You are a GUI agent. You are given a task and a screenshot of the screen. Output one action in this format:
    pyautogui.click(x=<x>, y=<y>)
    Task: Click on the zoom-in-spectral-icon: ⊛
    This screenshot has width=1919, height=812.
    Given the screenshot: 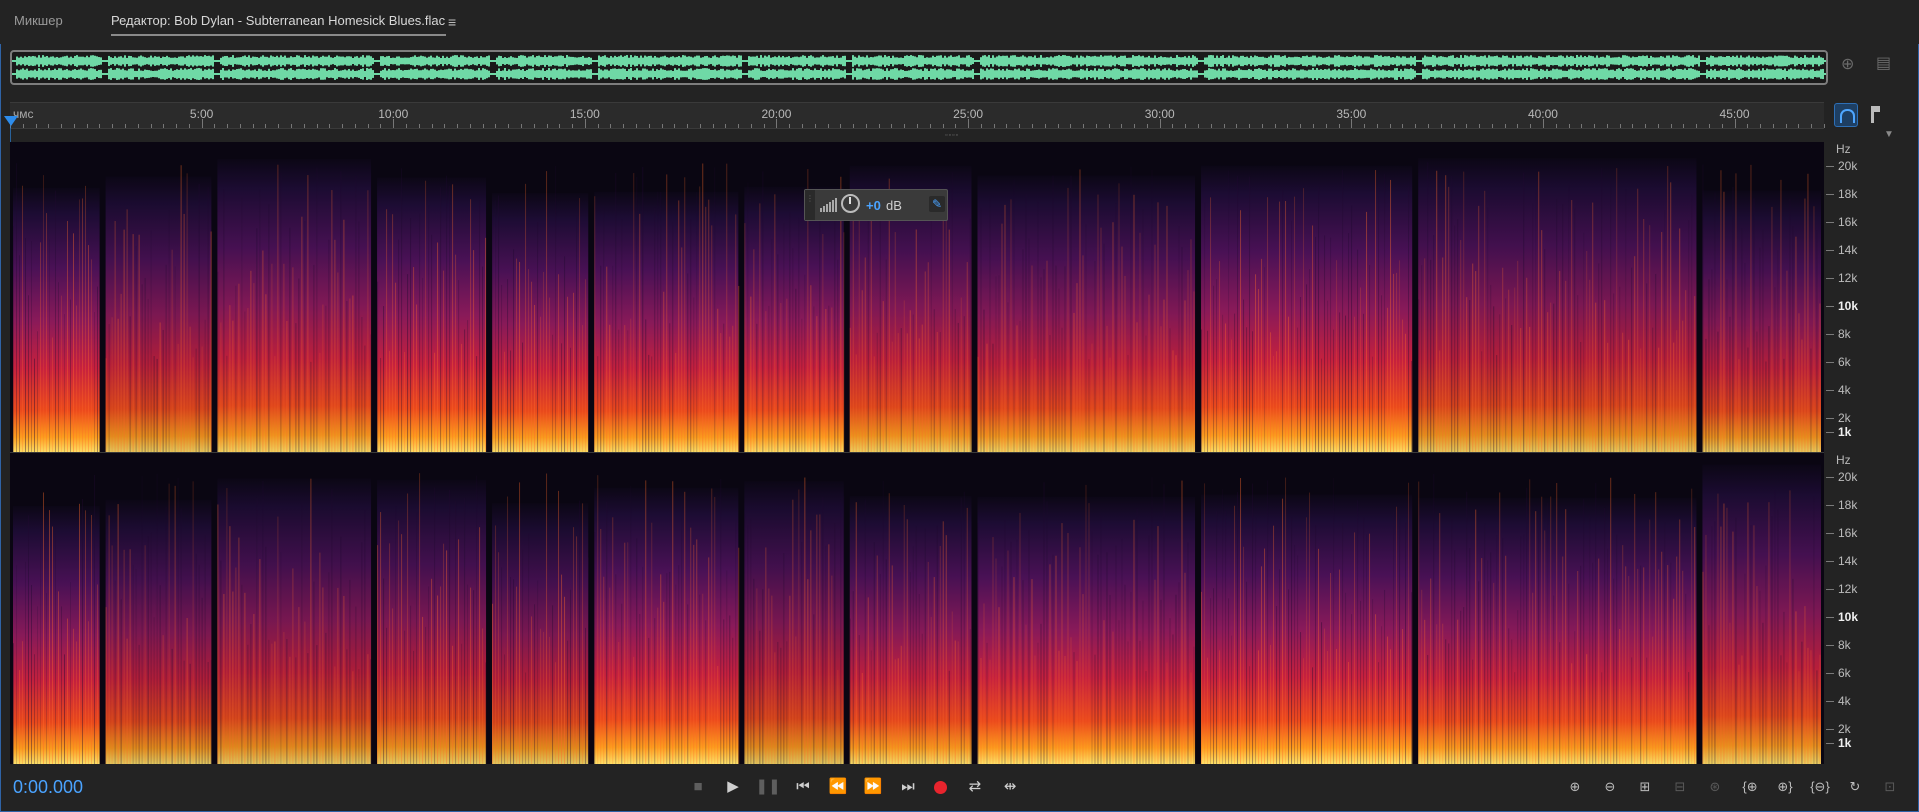 What is the action you would take?
    pyautogui.click(x=1715, y=787)
    